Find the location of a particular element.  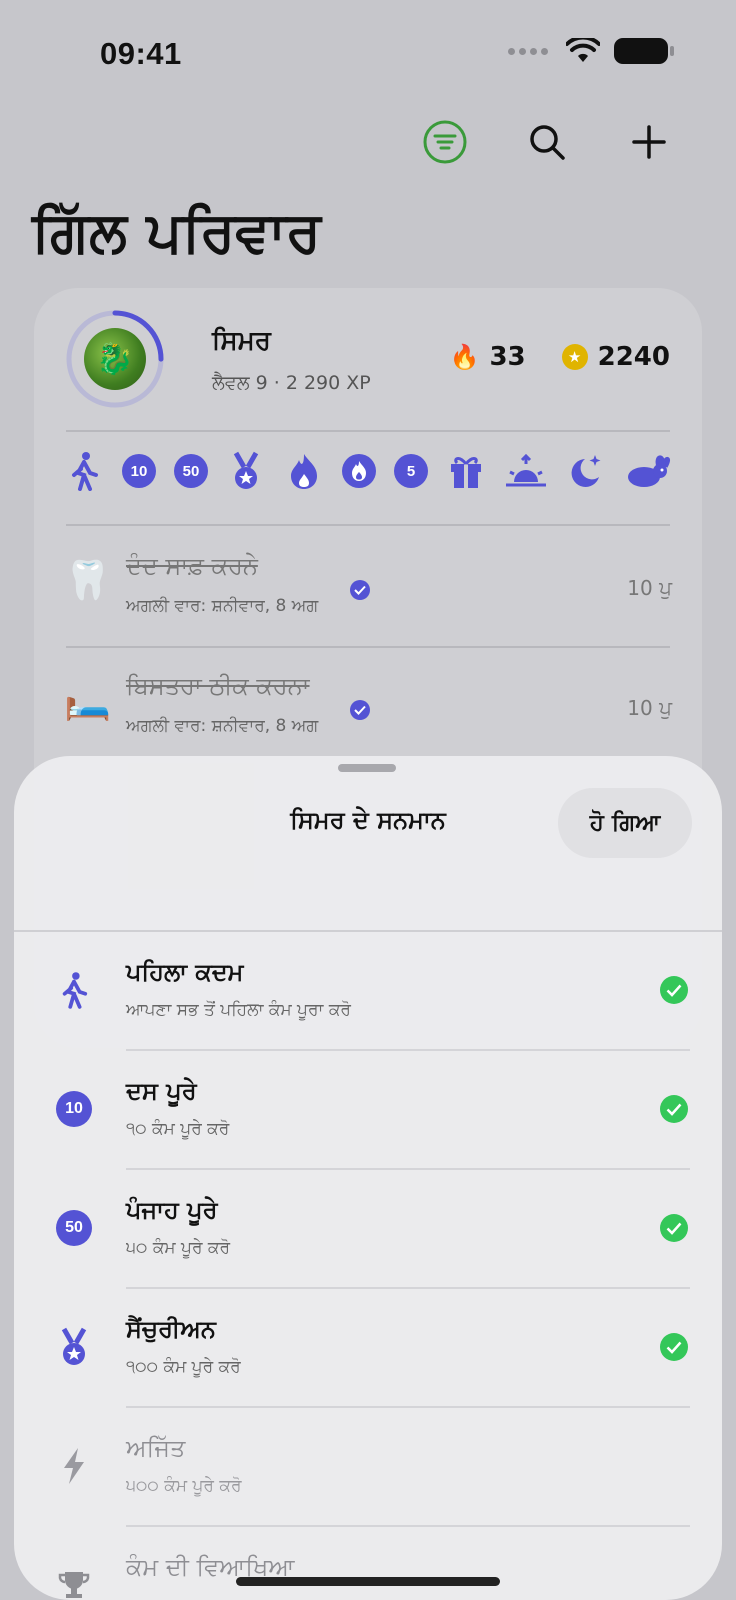

lightning-icon is located at coordinates (74, 1466).